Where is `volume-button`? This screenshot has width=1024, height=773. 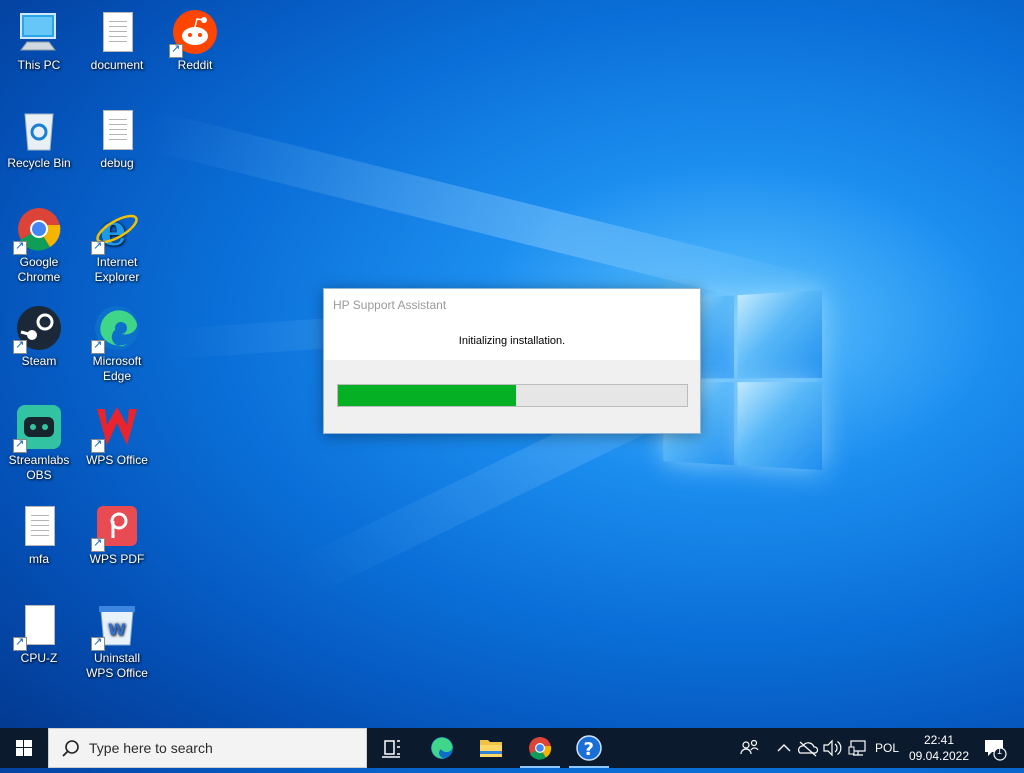 volume-button is located at coordinates (832, 748).